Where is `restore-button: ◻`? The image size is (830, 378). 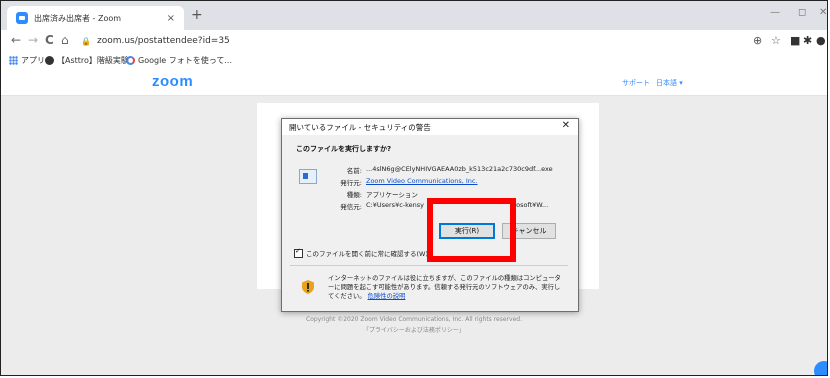
restore-button: ◻ is located at coordinates (802, 12).